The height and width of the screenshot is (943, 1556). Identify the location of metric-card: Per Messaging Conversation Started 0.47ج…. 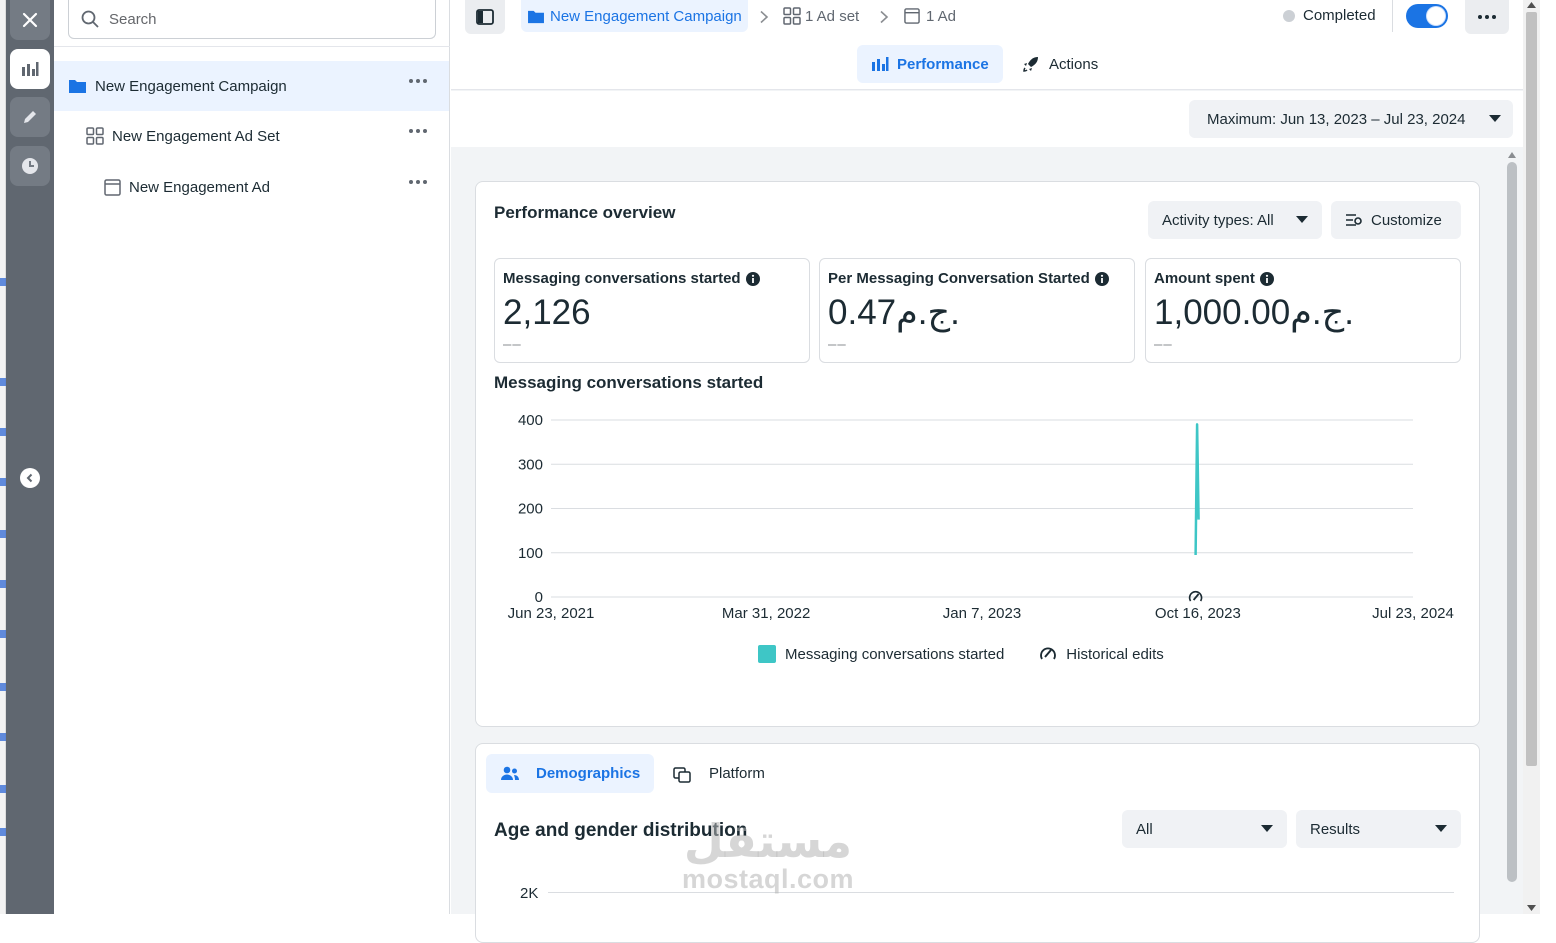
(977, 310).